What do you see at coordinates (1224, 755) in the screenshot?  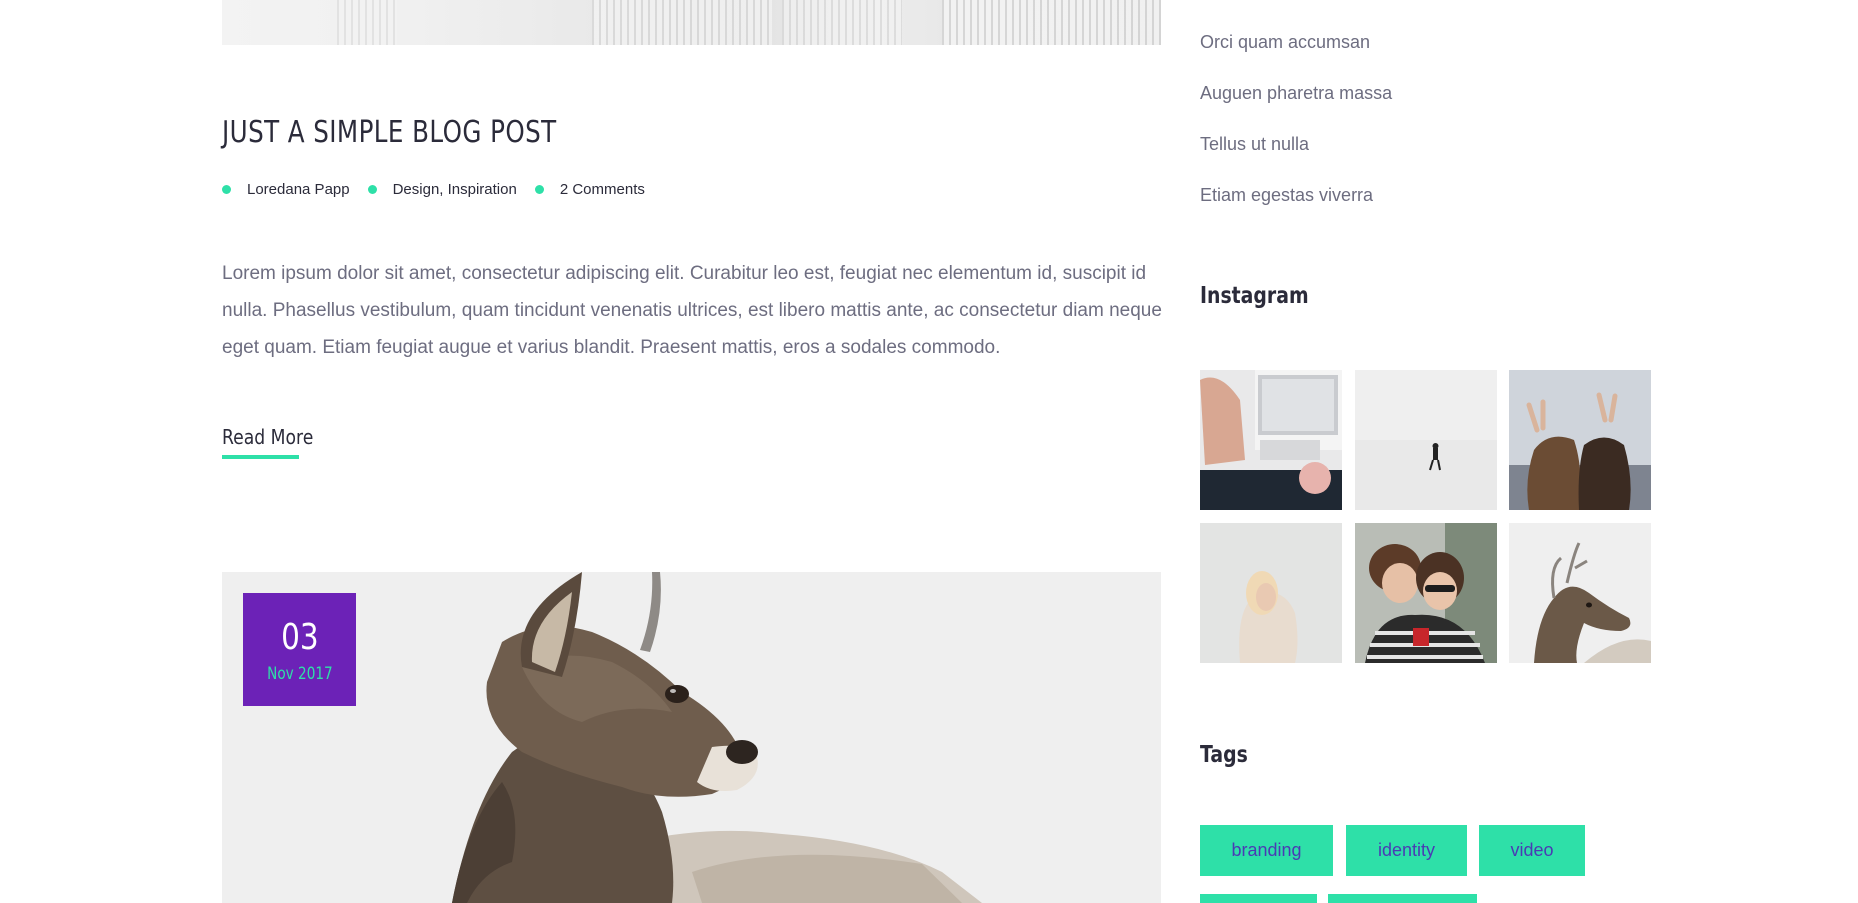 I see `tags-widget-title: Tags` at bounding box center [1224, 755].